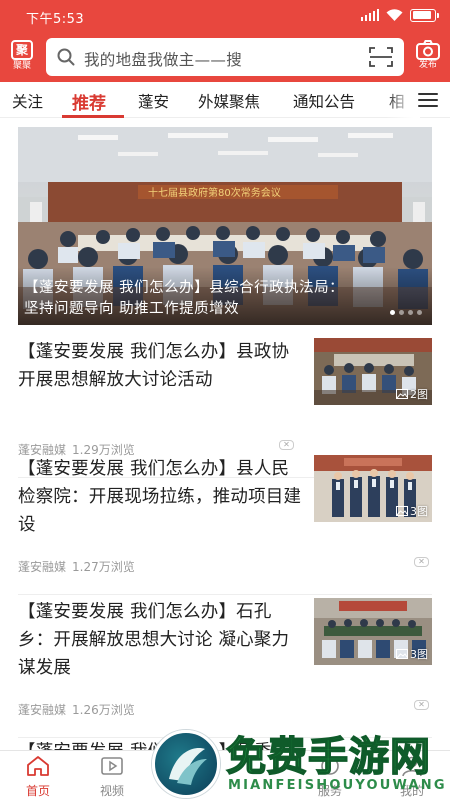 Image resolution: width=450 pixels, height=800 pixels. Describe the element at coordinates (154, 366) in the screenshot. I see `news-title: 【蓬安要发展 我们怎么办】县政协开展思想解放大讨论活动` at that location.